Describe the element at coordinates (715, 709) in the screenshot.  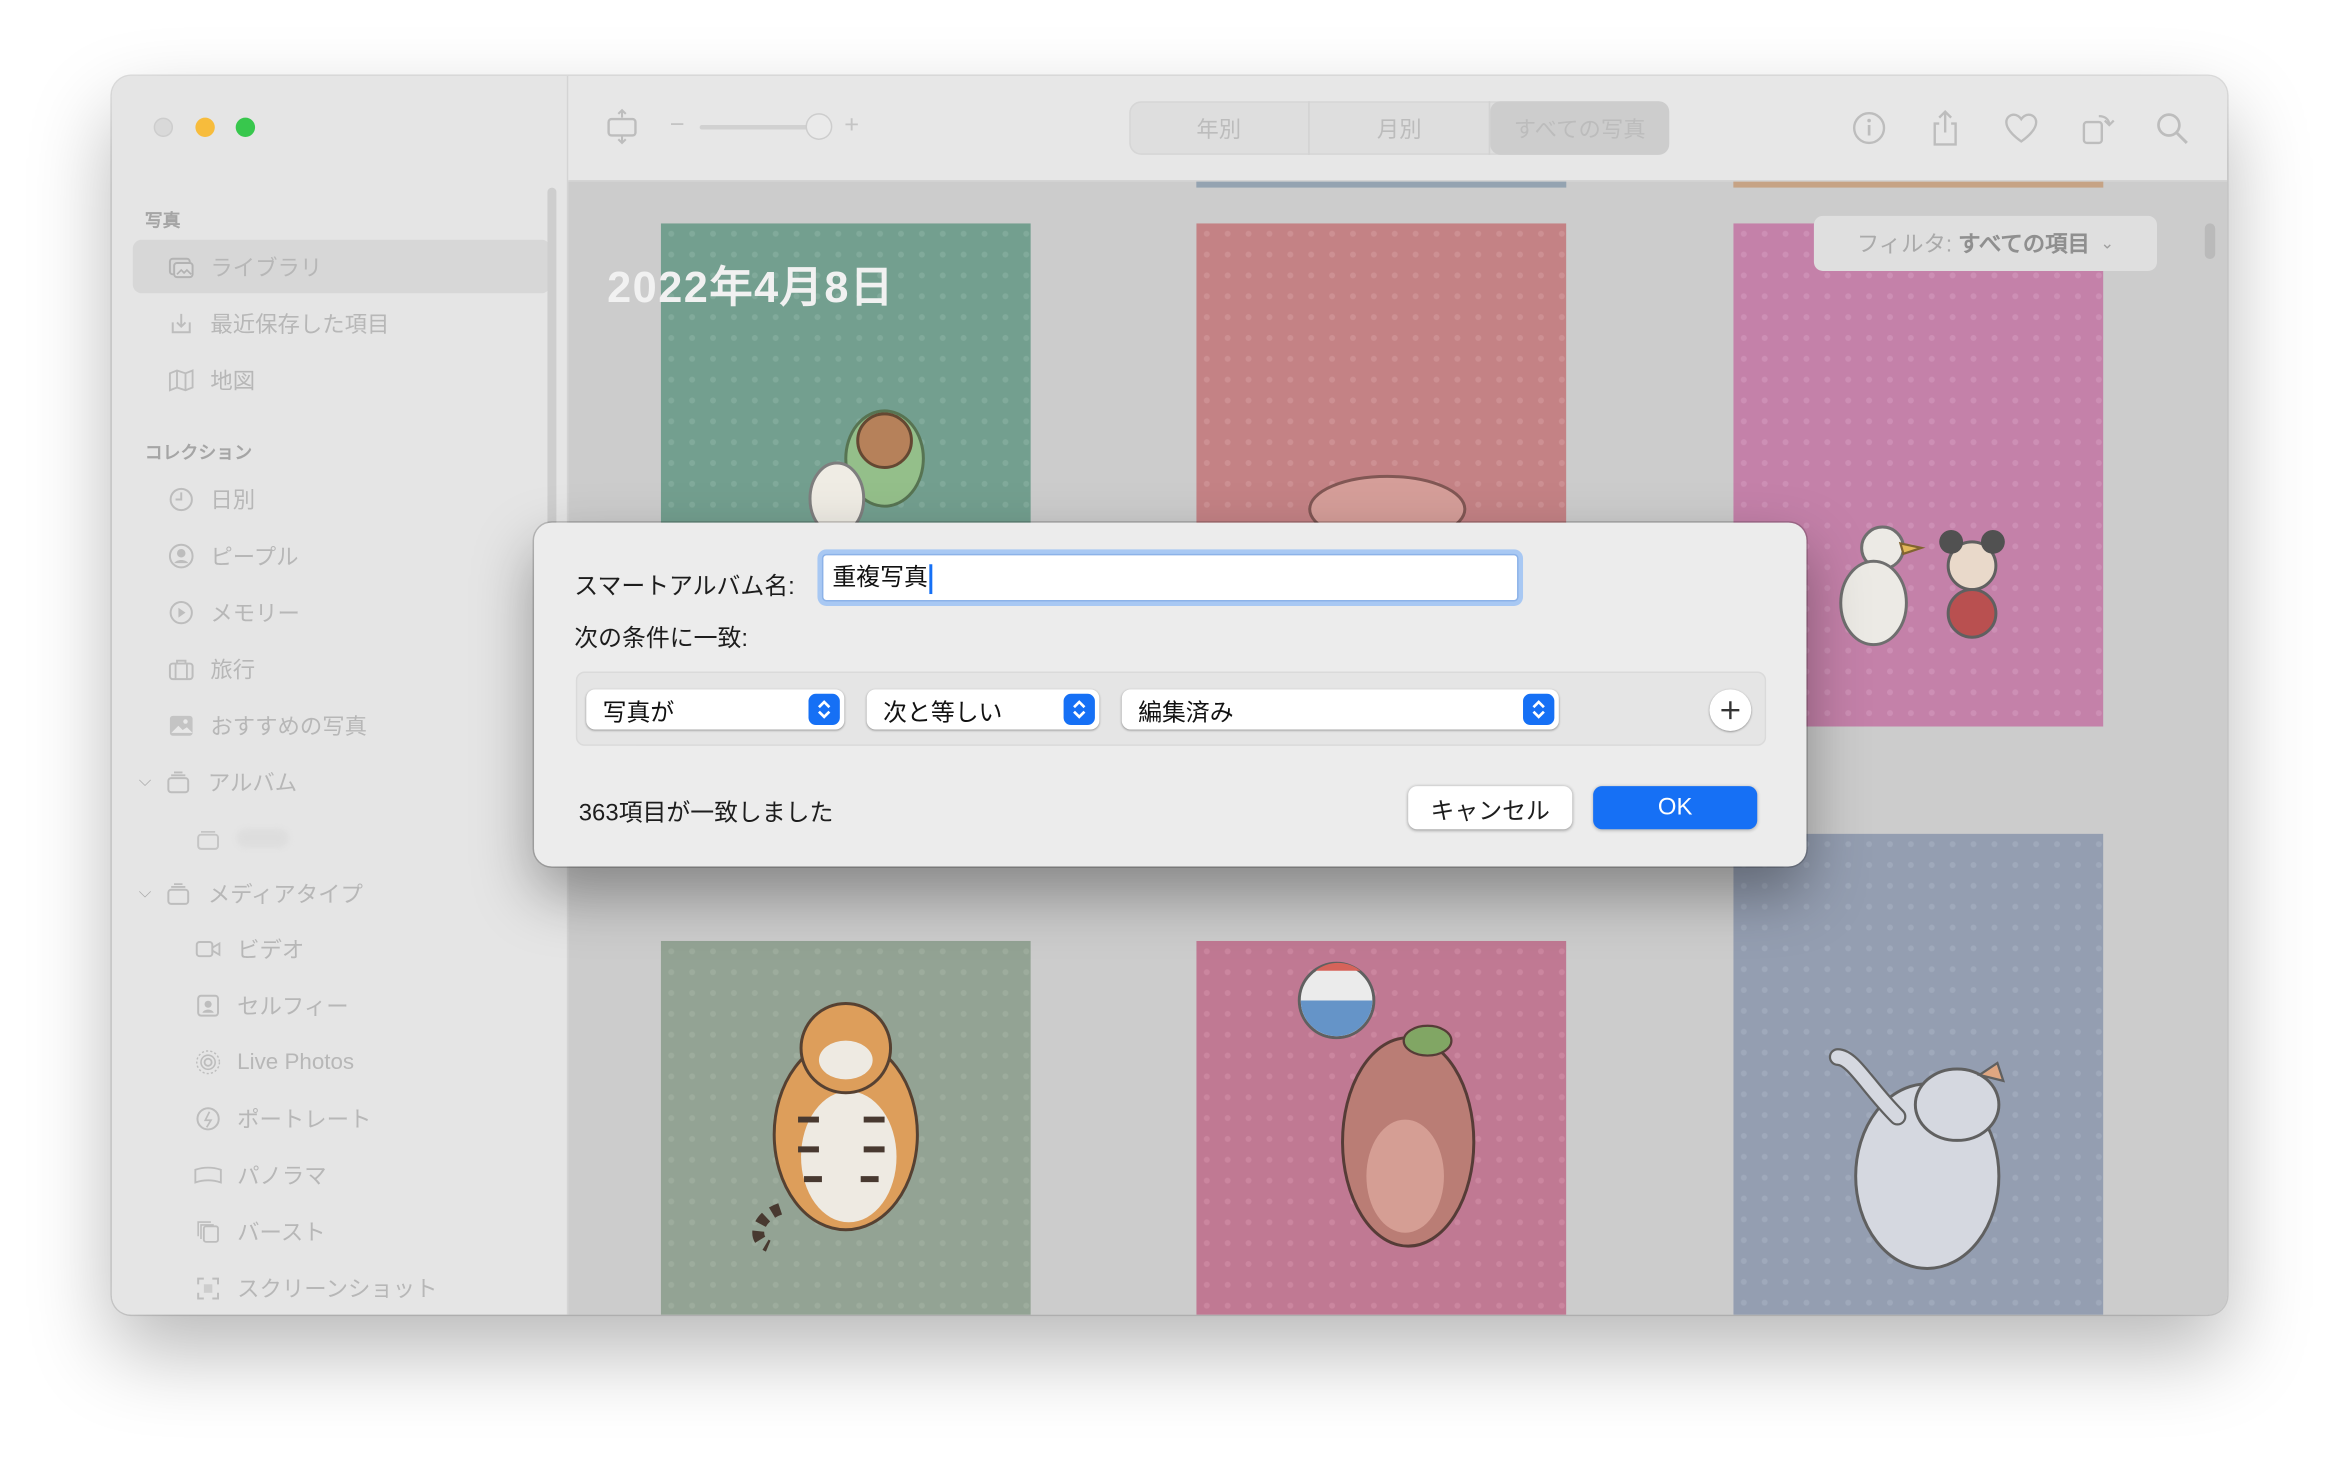
I see `condition-field-popup: 写真が` at that location.